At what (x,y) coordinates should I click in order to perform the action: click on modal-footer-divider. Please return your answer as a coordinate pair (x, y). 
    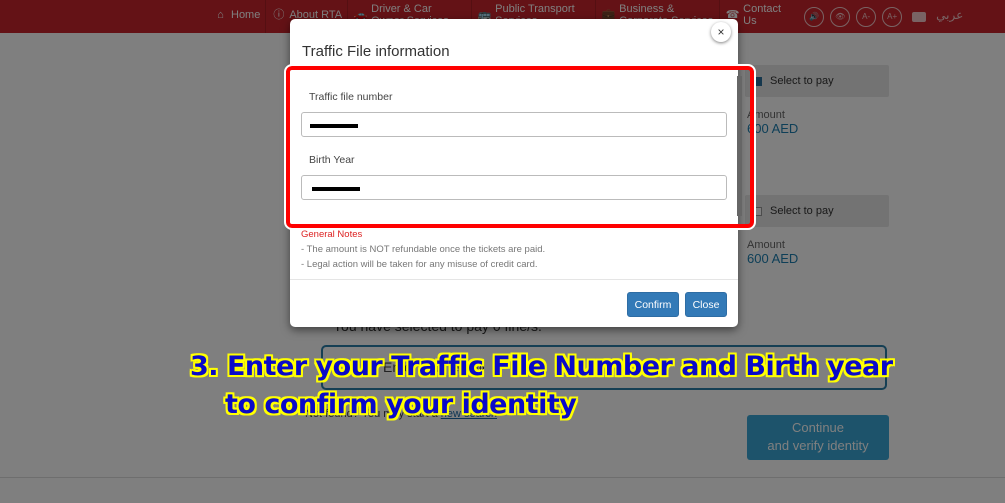
    Looking at the image, I should click on (514, 279).